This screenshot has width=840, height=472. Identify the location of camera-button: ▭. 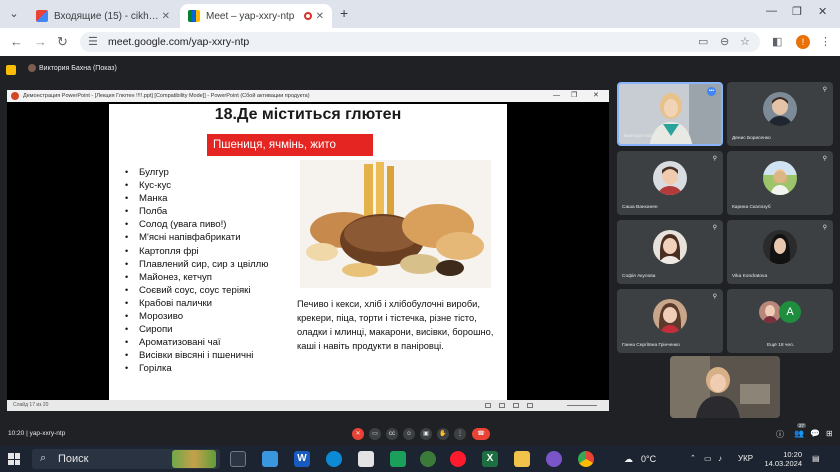
(375, 434).